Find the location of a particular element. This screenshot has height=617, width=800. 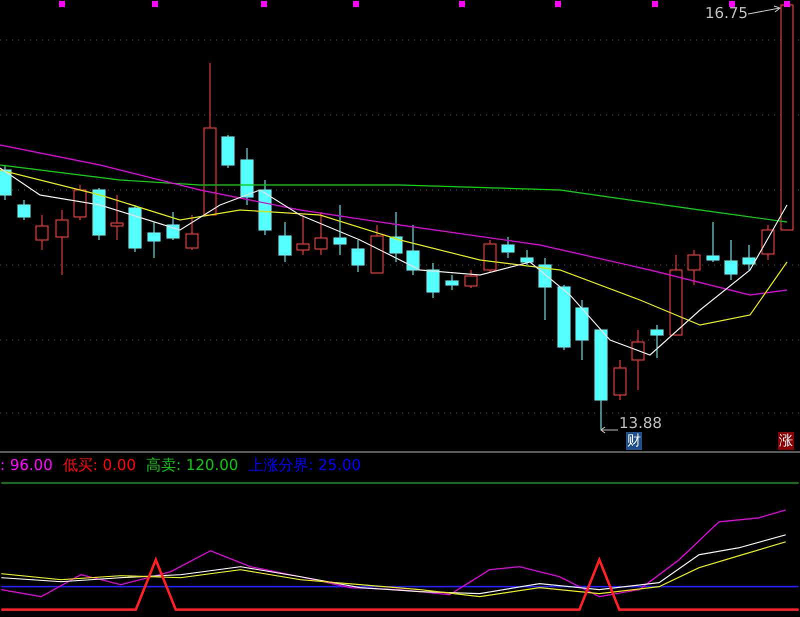

low-arrow-icon is located at coordinates (609, 430).